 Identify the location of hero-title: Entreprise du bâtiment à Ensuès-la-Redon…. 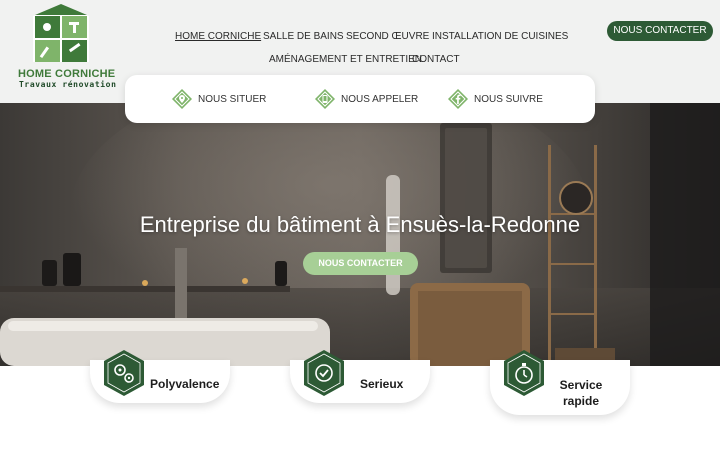
(360, 224).